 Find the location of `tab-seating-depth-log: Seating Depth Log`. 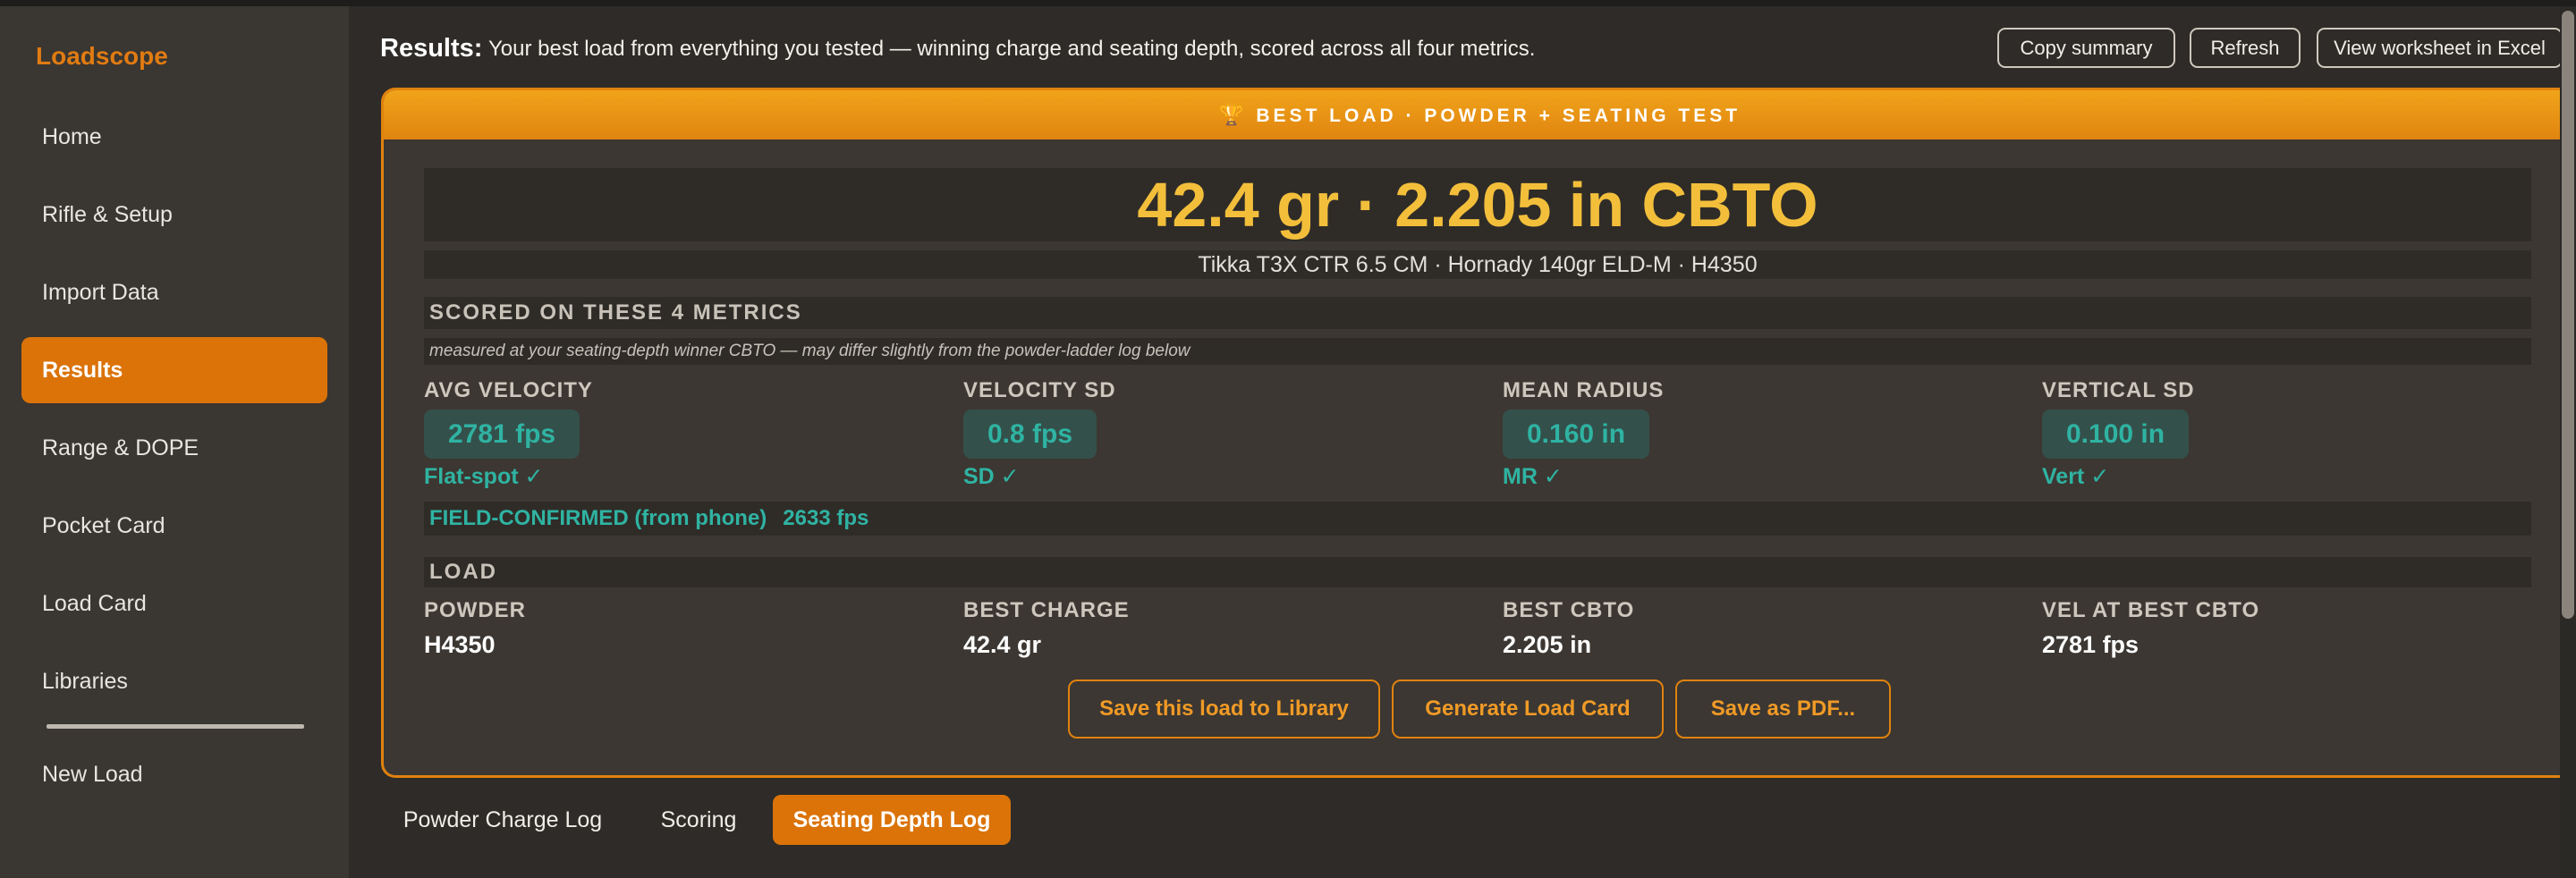

tab-seating-depth-log: Seating Depth Log is located at coordinates (892, 820).